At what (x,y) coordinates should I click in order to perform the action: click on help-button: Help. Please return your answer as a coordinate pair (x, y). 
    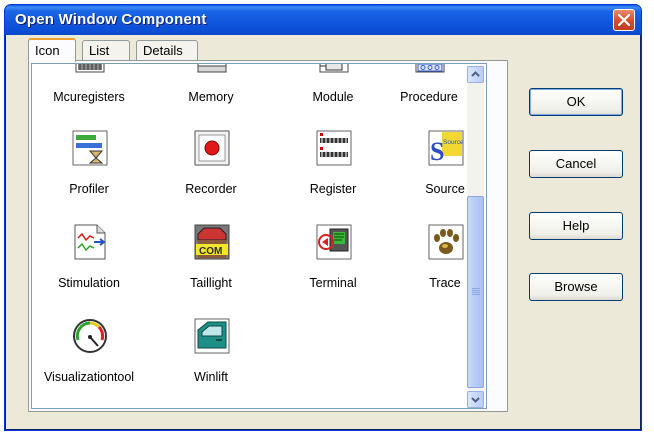
    Looking at the image, I should click on (576, 226).